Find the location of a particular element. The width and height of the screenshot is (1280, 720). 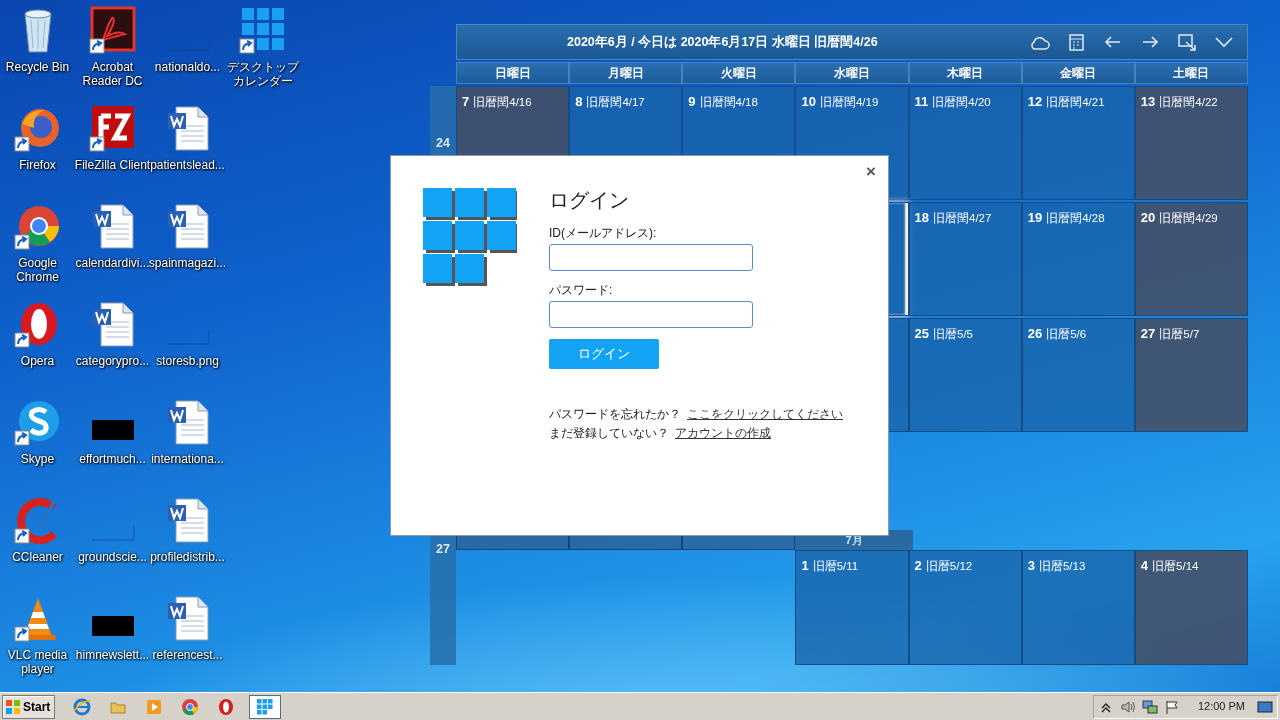

day-number: 25 is located at coordinates (922, 333).